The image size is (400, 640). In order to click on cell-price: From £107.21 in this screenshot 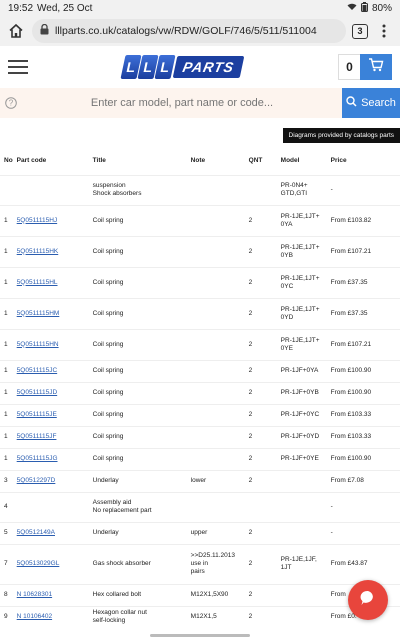, I will do `click(364, 251)`.